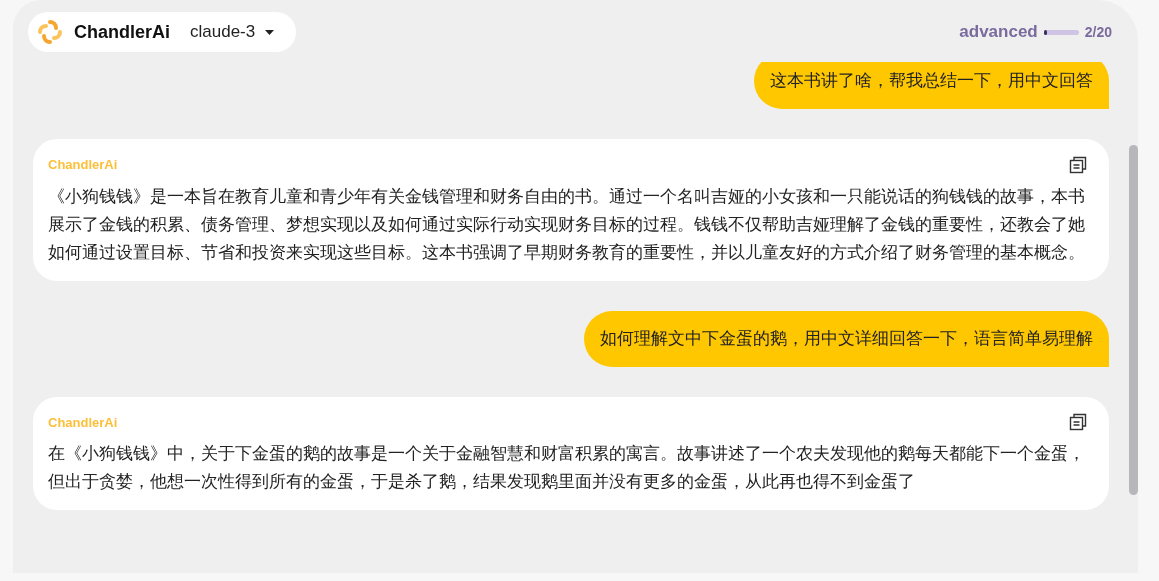 This screenshot has width=1159, height=581. What do you see at coordinates (50, 32) in the screenshot?
I see `logo-icon` at bounding box center [50, 32].